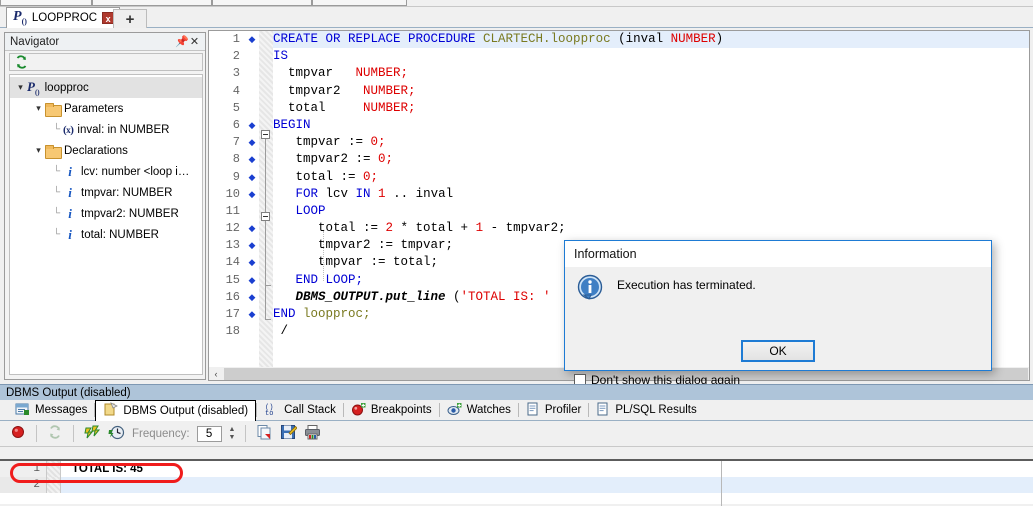 This screenshot has height=506, width=1033. I want to click on copy-icon, so click(264, 433).